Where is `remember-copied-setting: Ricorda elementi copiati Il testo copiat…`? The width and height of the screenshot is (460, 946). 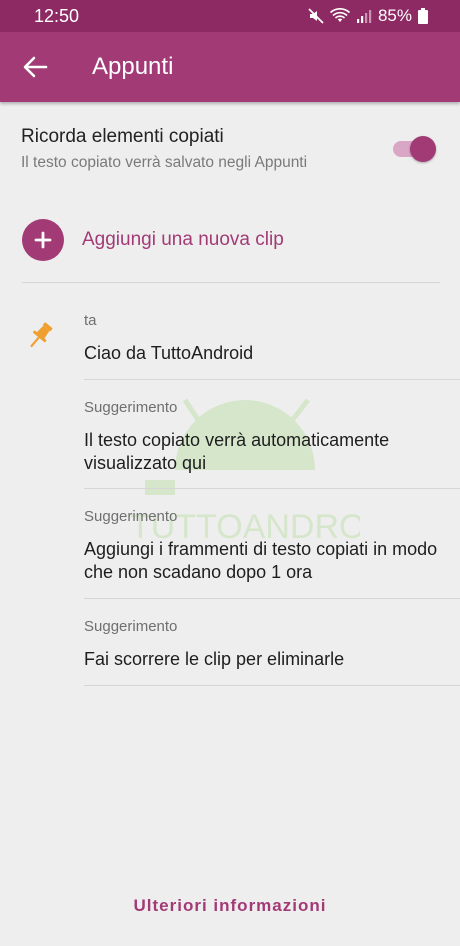 remember-copied-setting: Ricorda elementi copiati Il testo copiat… is located at coordinates (231, 149).